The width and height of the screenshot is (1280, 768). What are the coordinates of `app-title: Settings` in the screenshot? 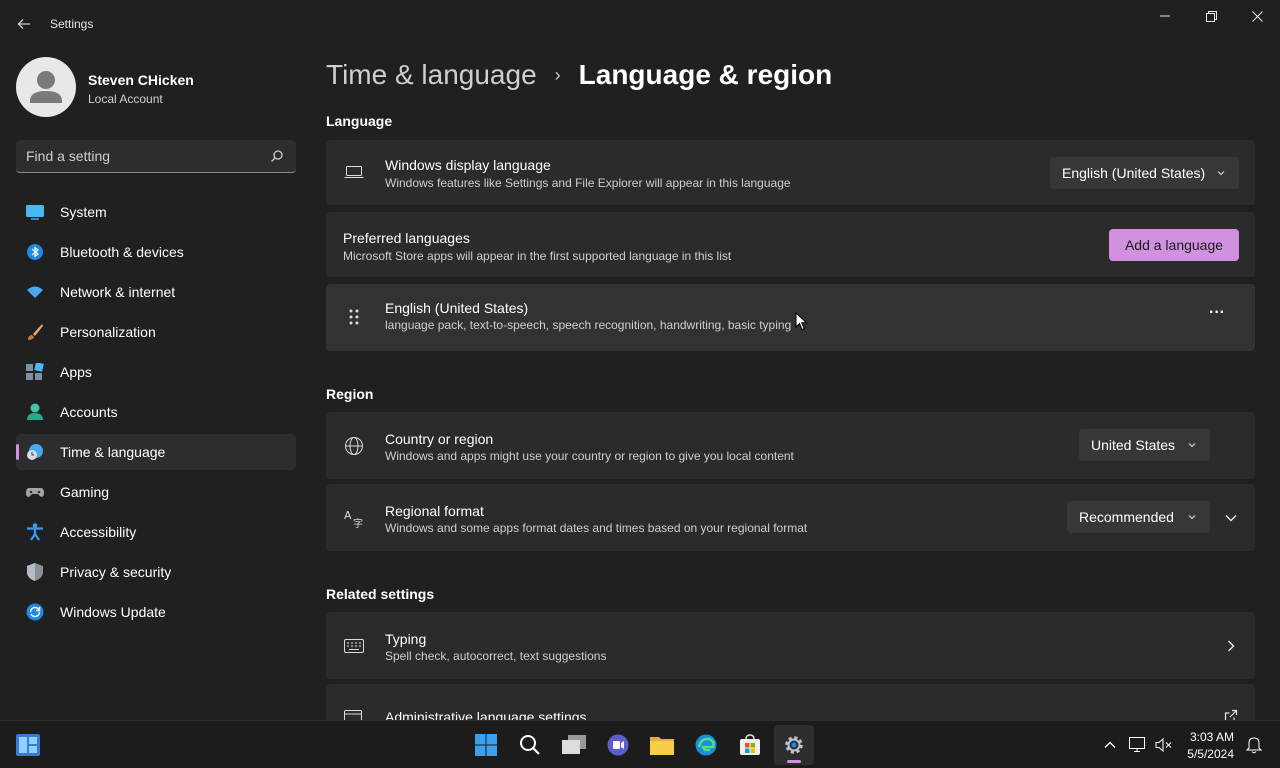 It's located at (72, 24).